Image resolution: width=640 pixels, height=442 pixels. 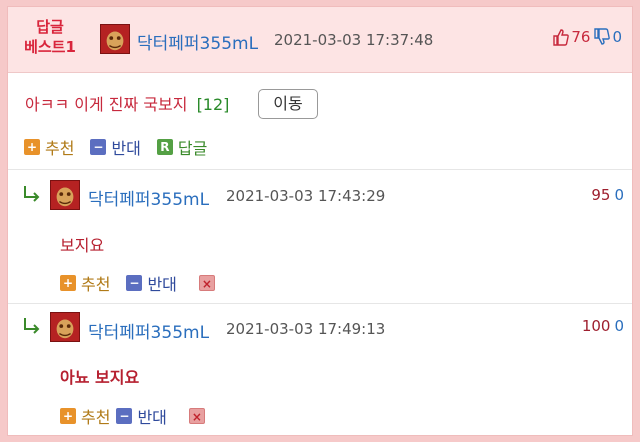 What do you see at coordinates (306, 329) in the screenshot?
I see `comment-timestamp: 2021-03-03 17:49:13` at bounding box center [306, 329].